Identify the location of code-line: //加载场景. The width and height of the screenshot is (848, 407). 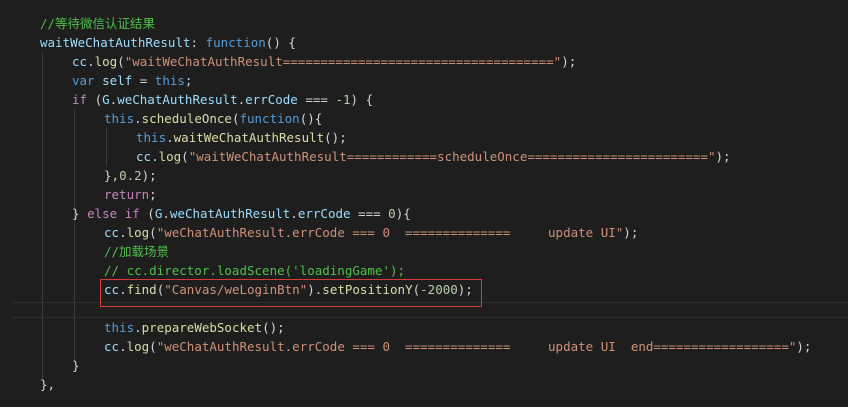
(136, 251).